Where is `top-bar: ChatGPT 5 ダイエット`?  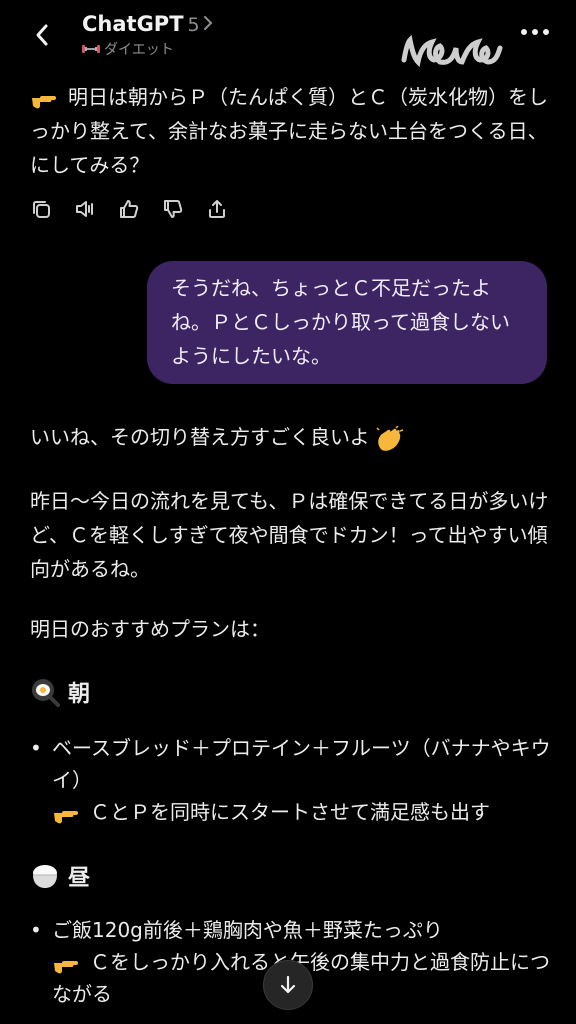 top-bar: ChatGPT 5 ダイエット is located at coordinates (288, 34).